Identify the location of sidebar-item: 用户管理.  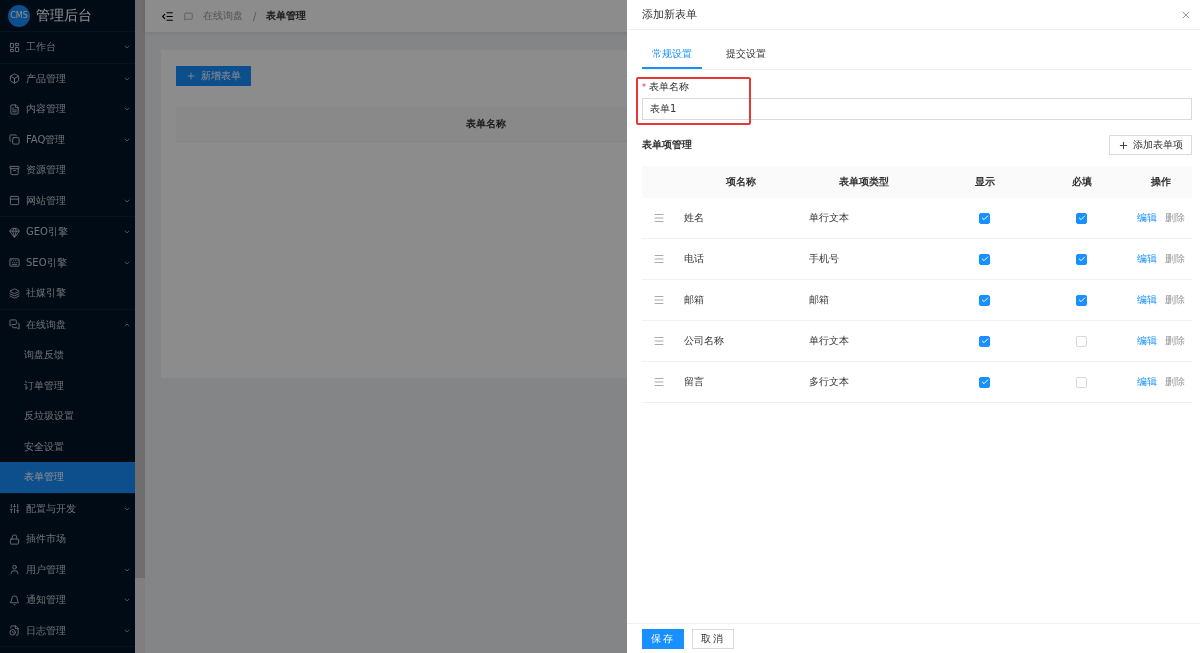
(67, 569).